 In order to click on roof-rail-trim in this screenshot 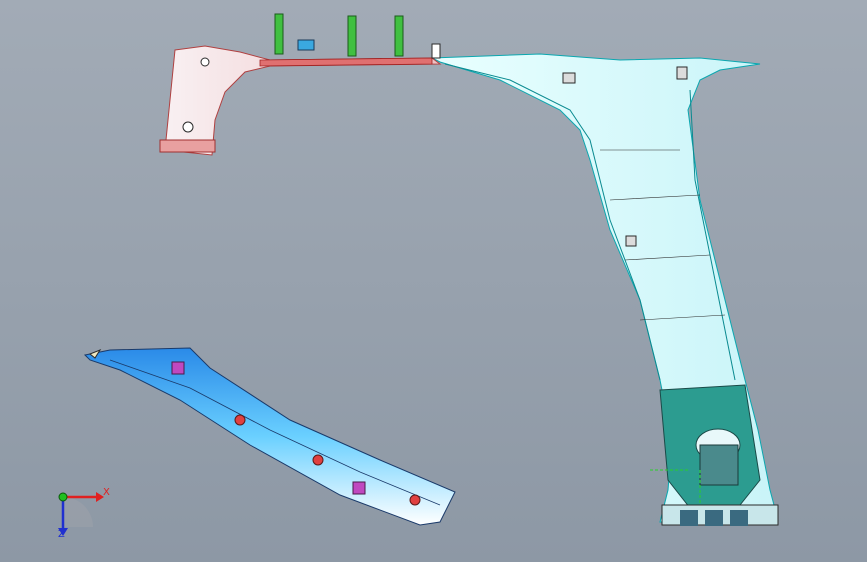, I will do `click(300, 84)`.